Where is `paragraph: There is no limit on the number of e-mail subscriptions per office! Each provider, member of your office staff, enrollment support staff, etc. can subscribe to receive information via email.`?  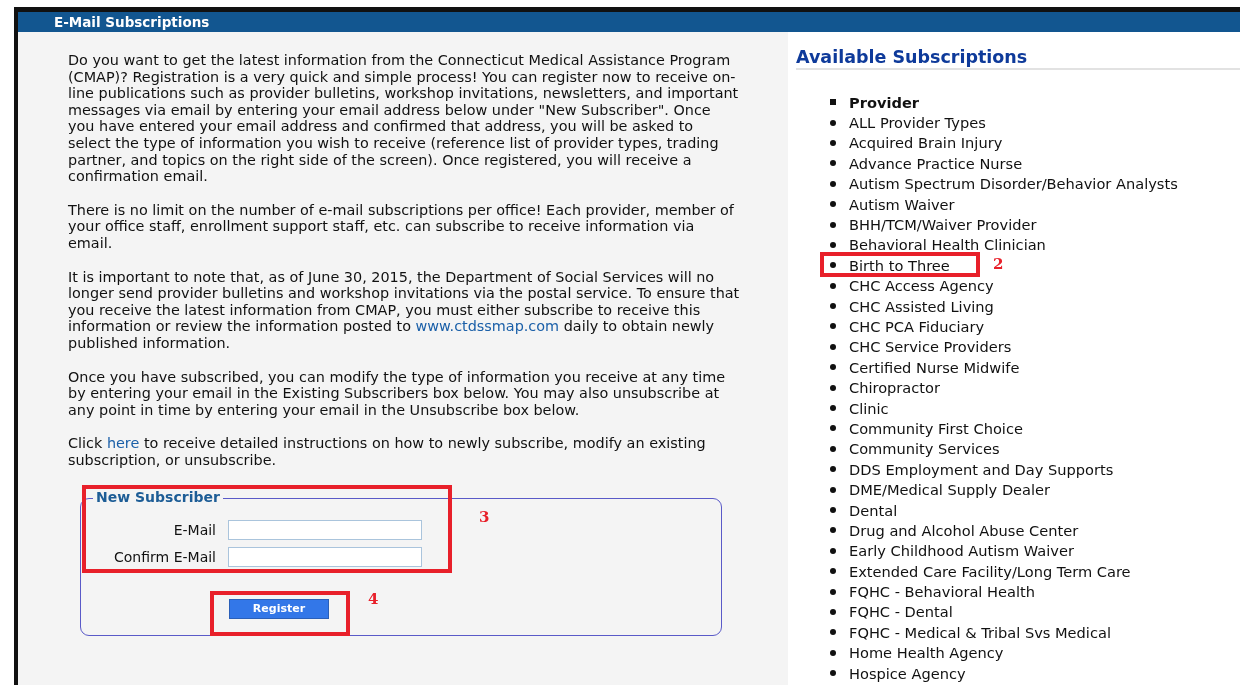
paragraph: There is no limit on the number of e-mail subscriptions per office! Each provider, member of your office staff, enrollment support staff, etc. can subscribe to receive information via email. is located at coordinates (401, 226).